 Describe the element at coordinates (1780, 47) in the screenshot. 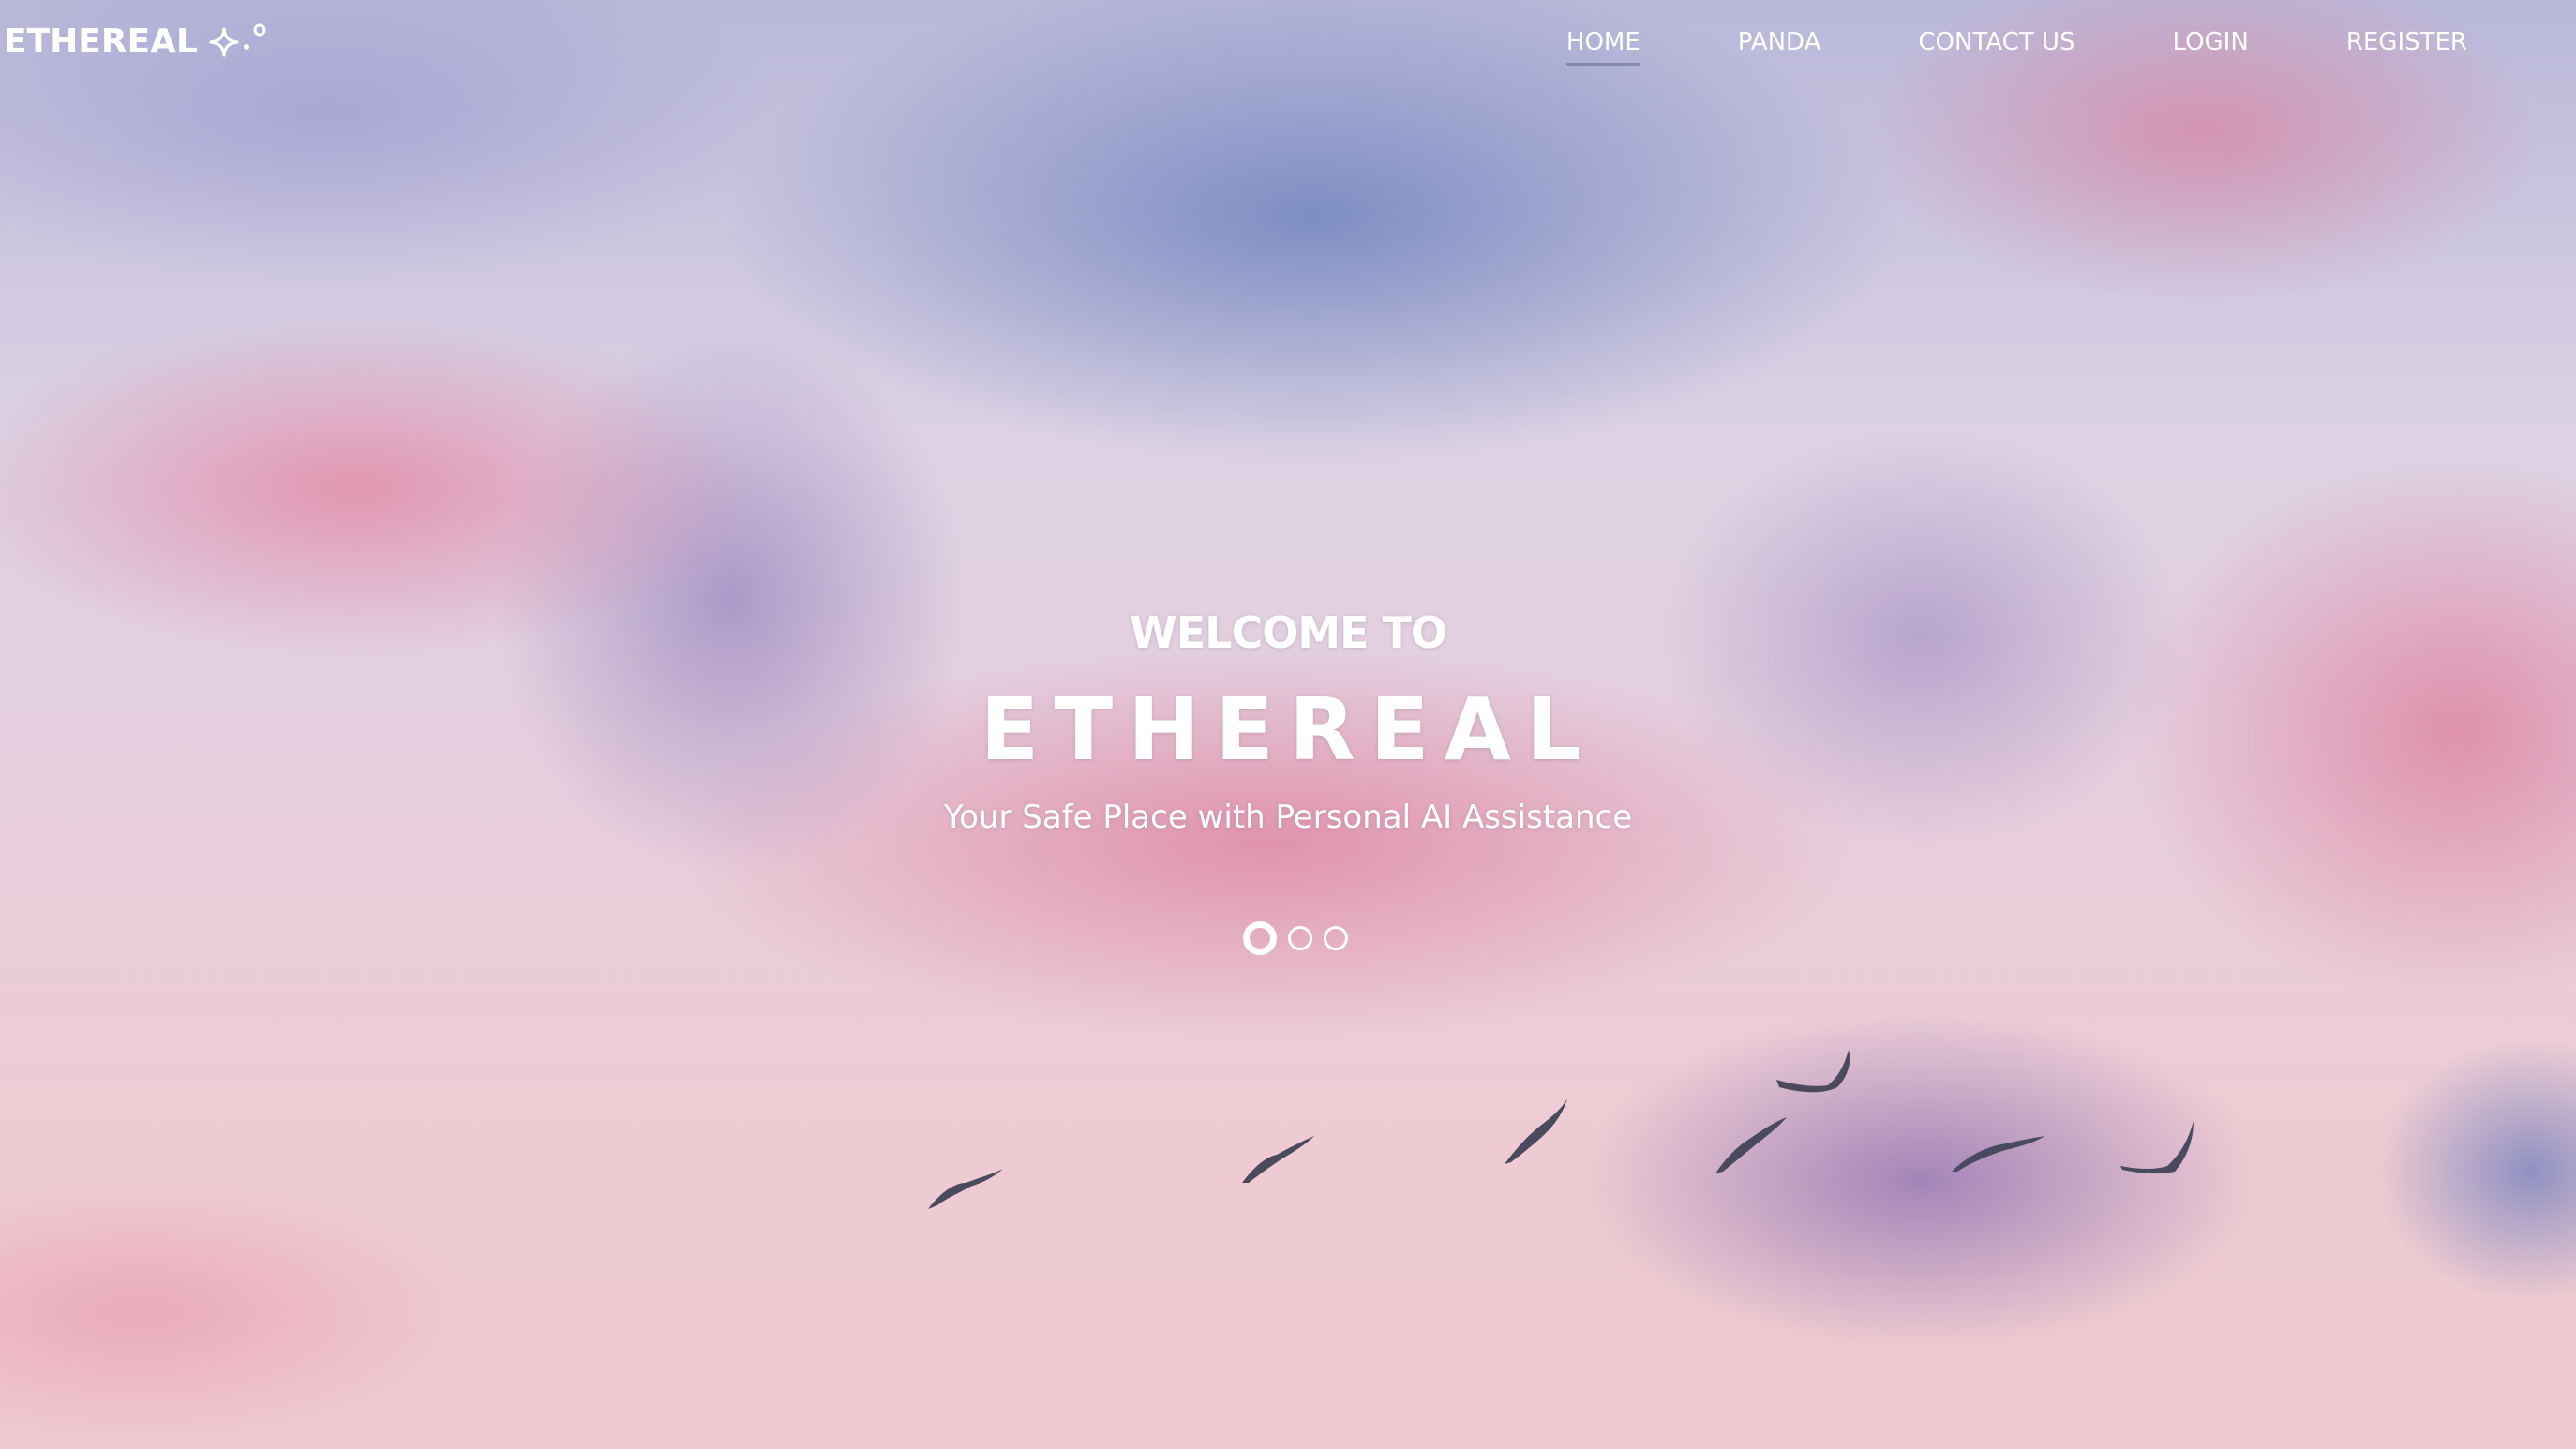

I see `nav-link-panda: PANDA` at that location.